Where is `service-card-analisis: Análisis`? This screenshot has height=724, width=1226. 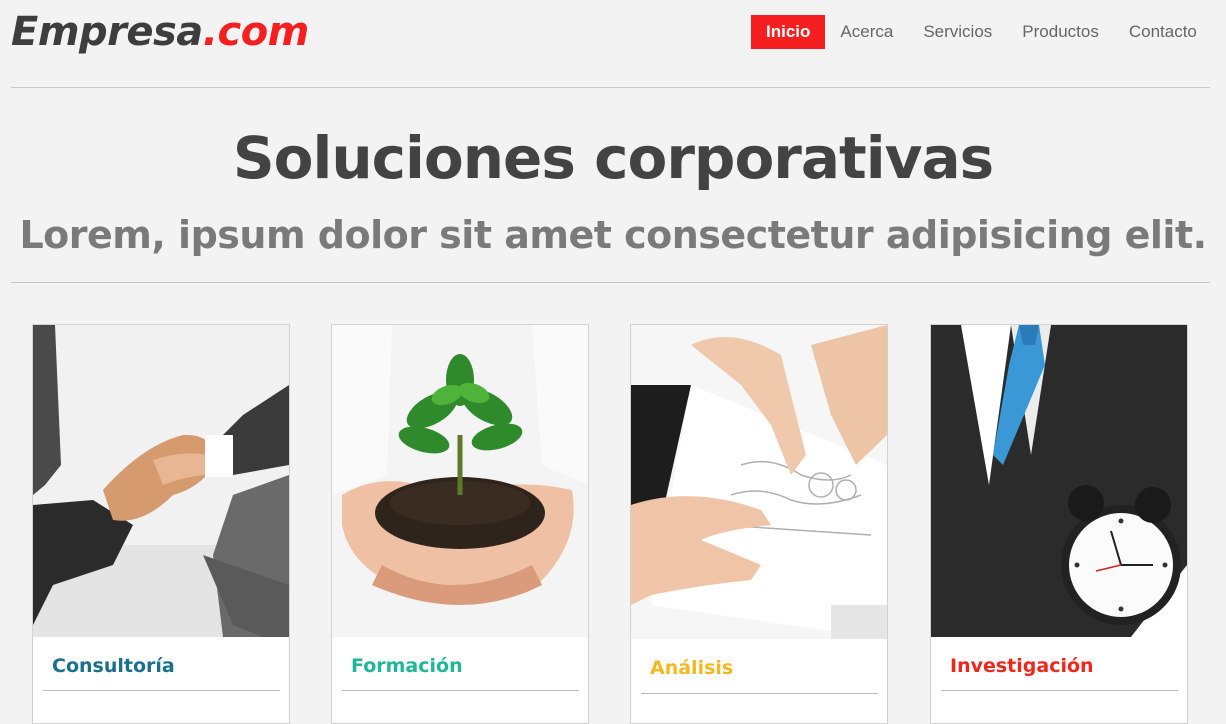 service-card-analisis: Análisis is located at coordinates (759, 524).